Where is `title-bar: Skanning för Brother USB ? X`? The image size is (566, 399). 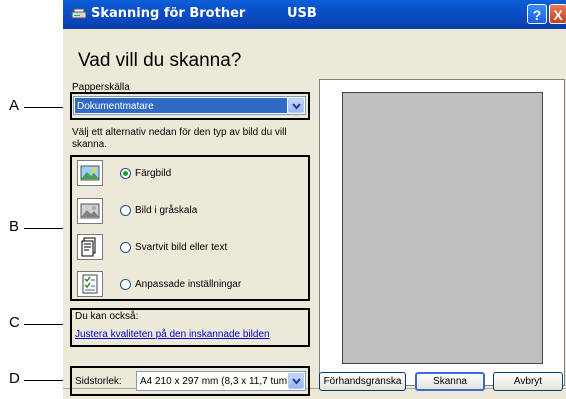
title-bar: Skanning för Brother USB ? X is located at coordinates (314, 14).